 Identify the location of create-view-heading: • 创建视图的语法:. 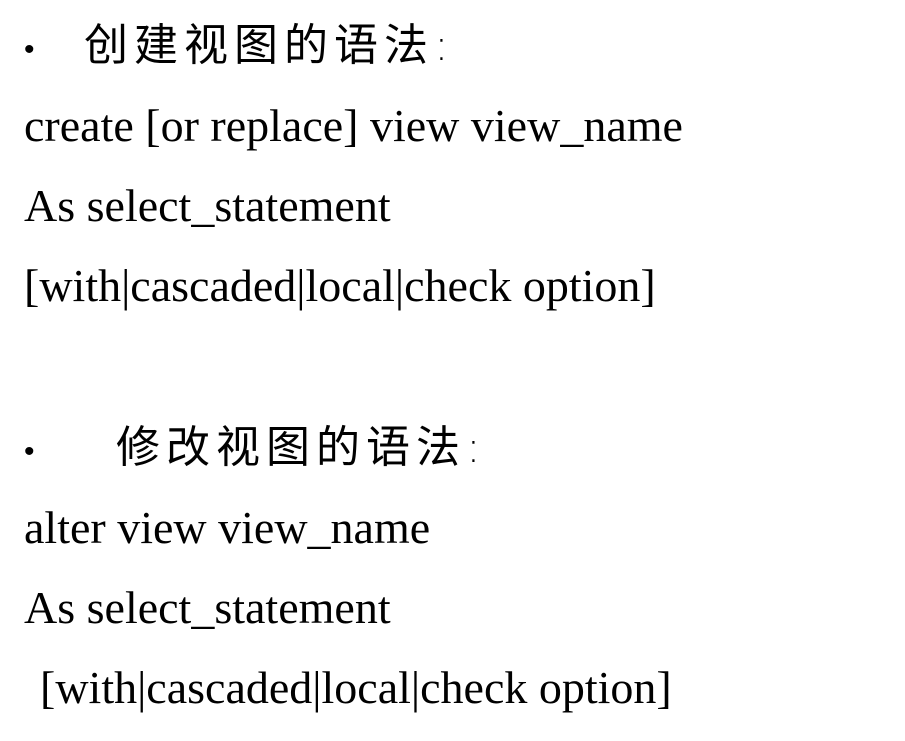
(239, 48).